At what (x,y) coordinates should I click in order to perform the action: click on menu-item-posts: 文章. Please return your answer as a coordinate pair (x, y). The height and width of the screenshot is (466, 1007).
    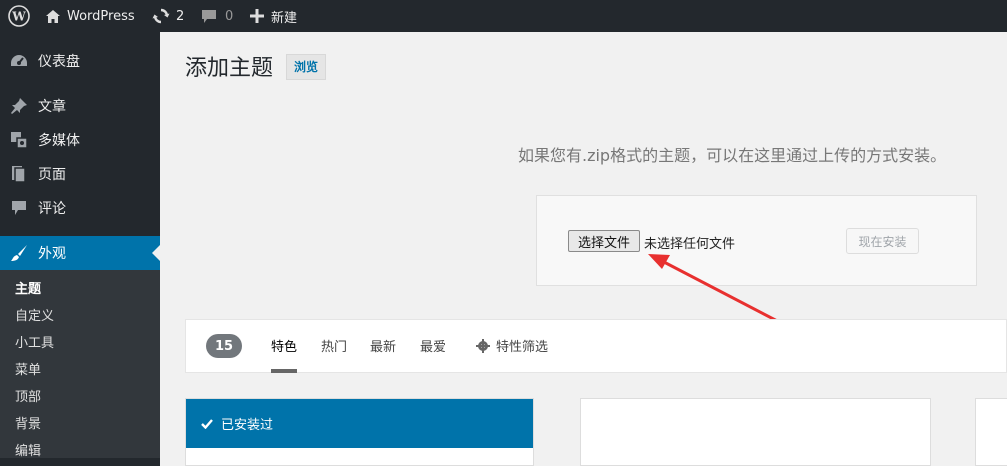
    Looking at the image, I should click on (80, 106).